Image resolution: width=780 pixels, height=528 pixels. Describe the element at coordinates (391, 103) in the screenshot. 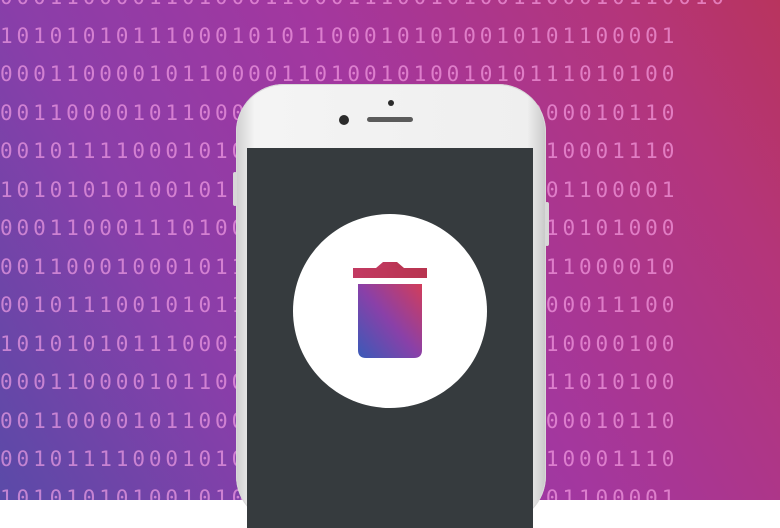

I see `sensor-dot-icon` at that location.